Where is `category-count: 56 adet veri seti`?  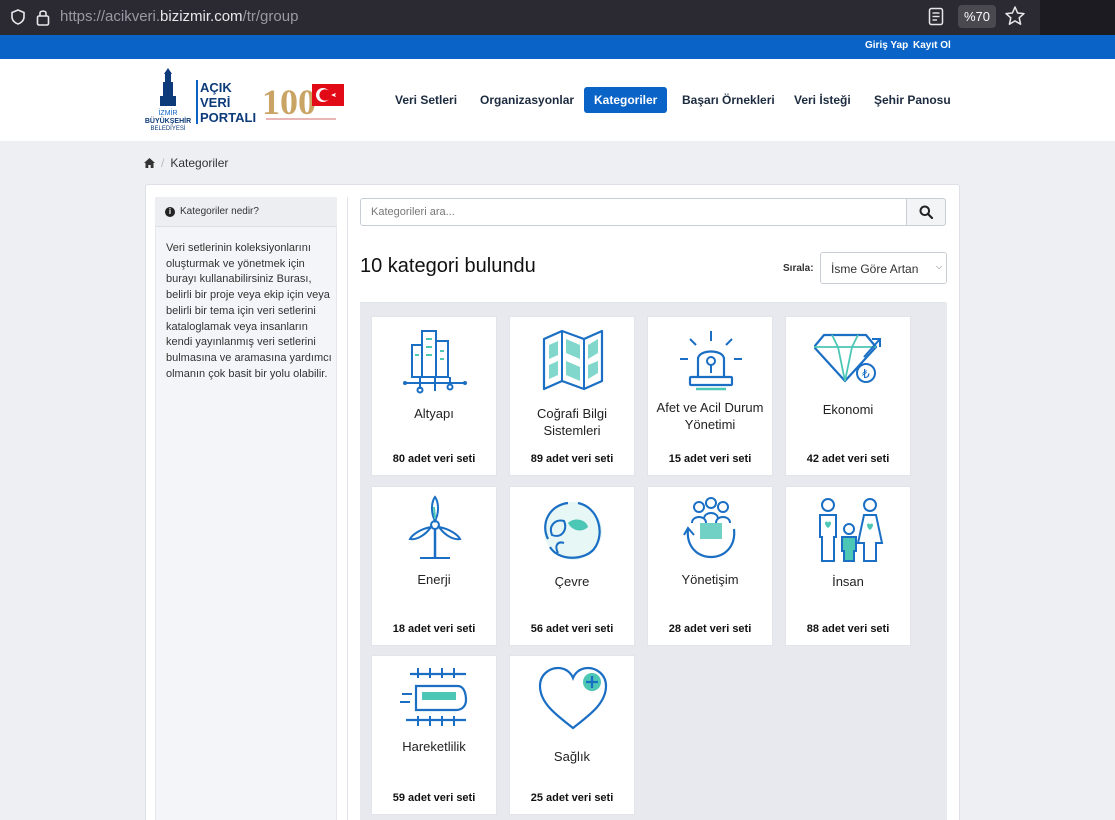 category-count: 56 adet veri seti is located at coordinates (572, 629).